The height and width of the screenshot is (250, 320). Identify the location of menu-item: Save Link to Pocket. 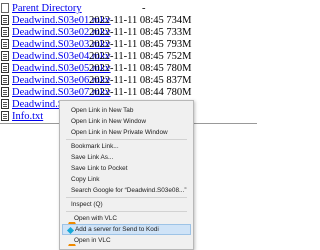
(126, 168).